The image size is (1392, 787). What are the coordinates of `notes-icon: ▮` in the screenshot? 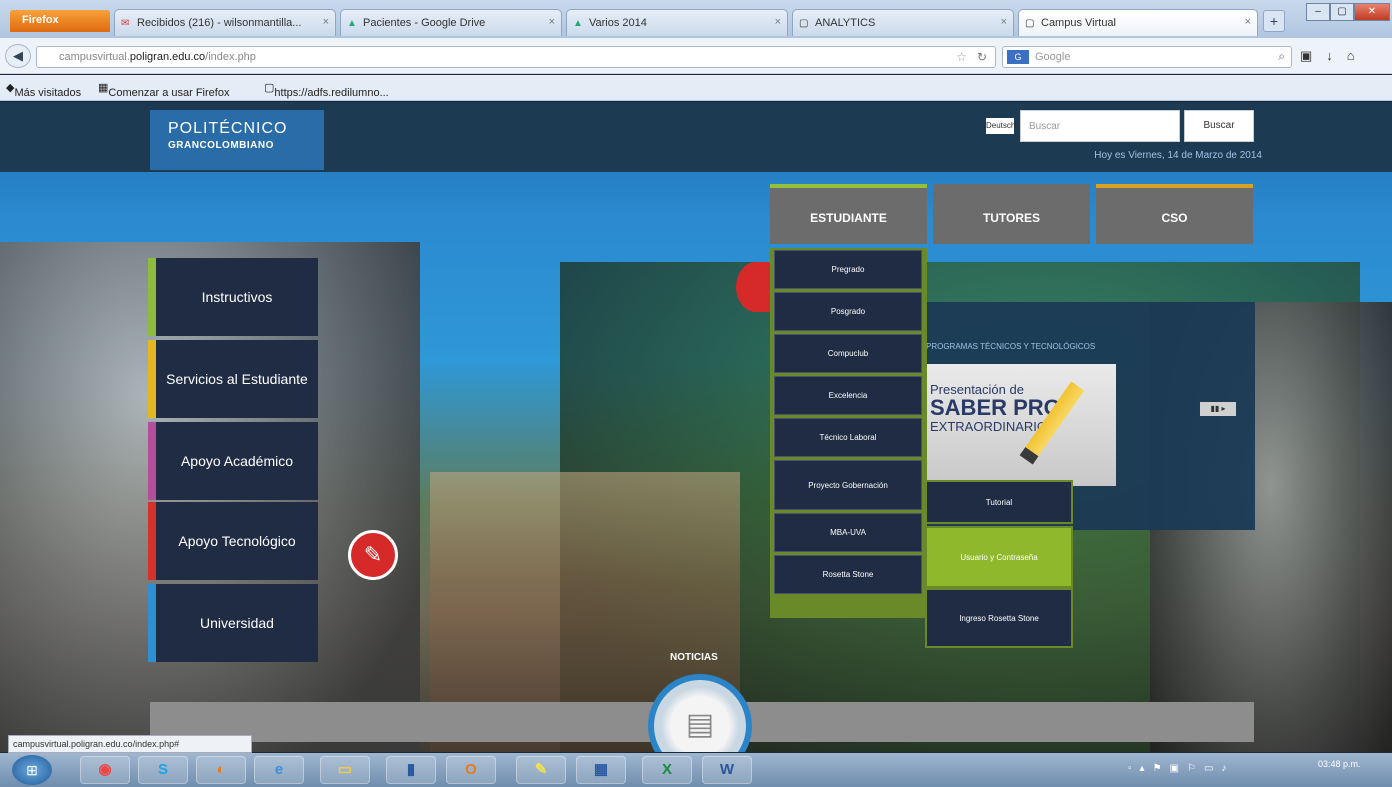 It's located at (411, 770).